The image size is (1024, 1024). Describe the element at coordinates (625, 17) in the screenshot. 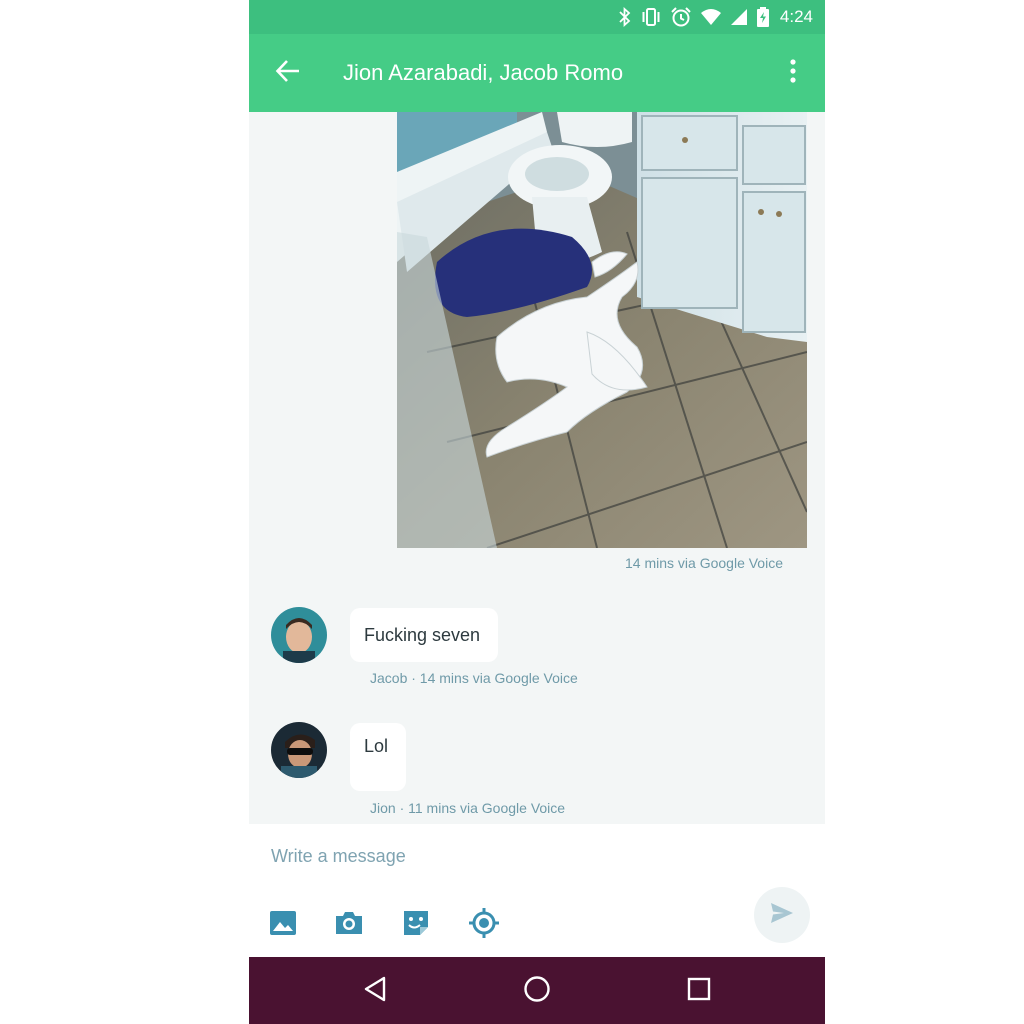

I see `bluetooth-icon` at that location.